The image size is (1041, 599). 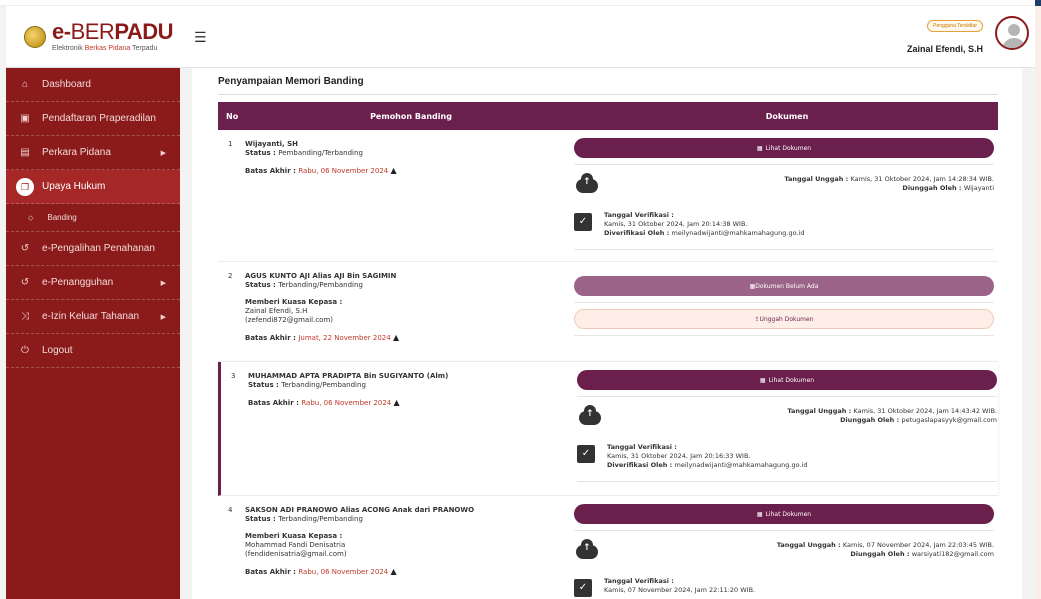 I want to click on kuasa-email: (fendidenisatria@gmail.com), so click(x=296, y=554).